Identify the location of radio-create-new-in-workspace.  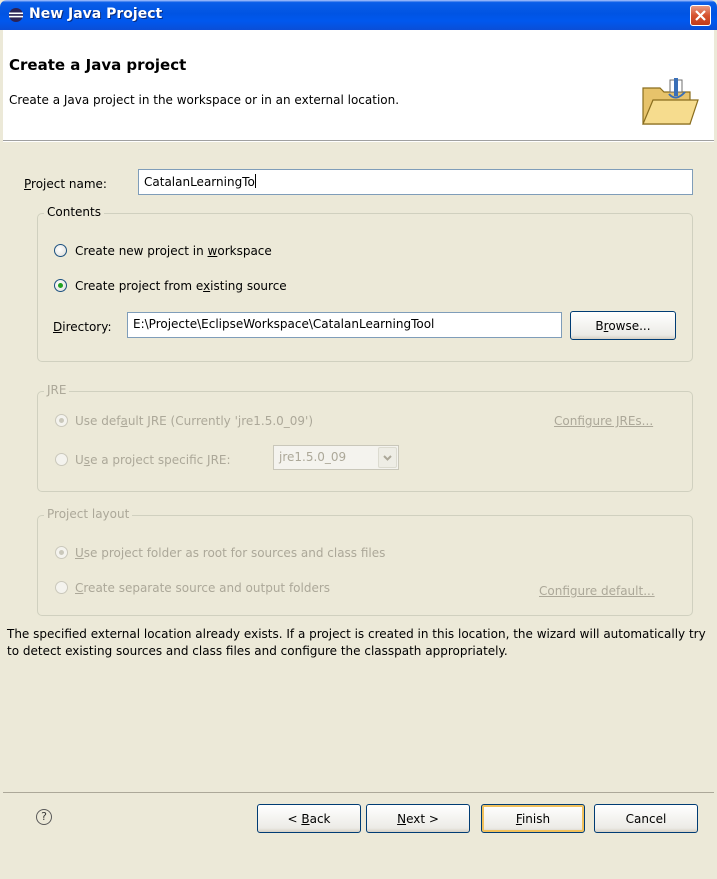
(60, 250).